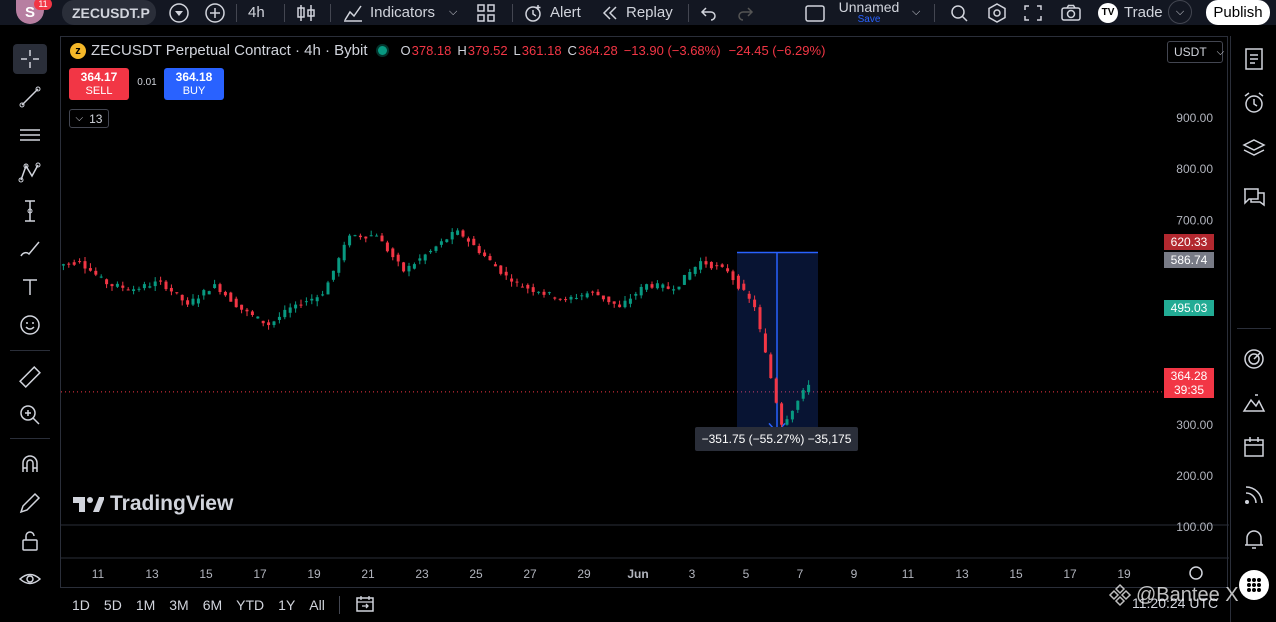  Describe the element at coordinates (250, 605) in the screenshot. I see `timeframe-ytd: YTD` at that location.